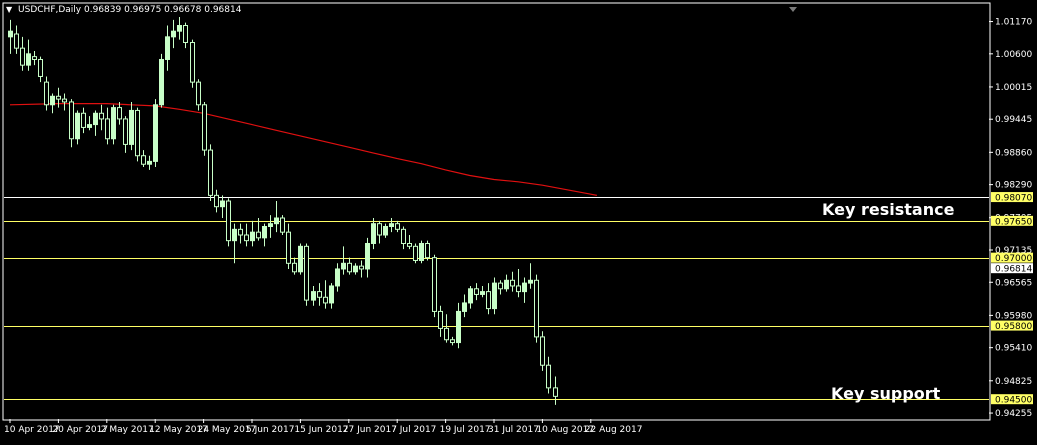  What do you see at coordinates (1013, 55) in the screenshot?
I see `y-tick-label: 1.00600` at bounding box center [1013, 55].